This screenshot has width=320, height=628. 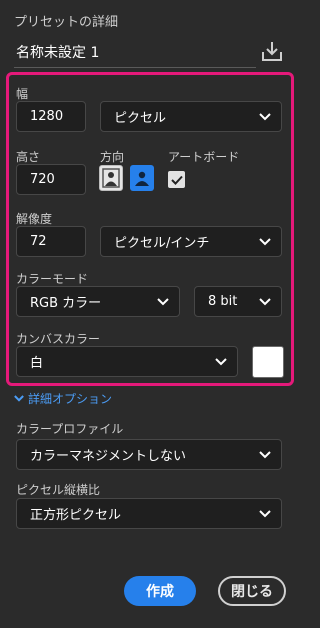 What do you see at coordinates (51, 116) in the screenshot?
I see `width-input: 1280` at bounding box center [51, 116].